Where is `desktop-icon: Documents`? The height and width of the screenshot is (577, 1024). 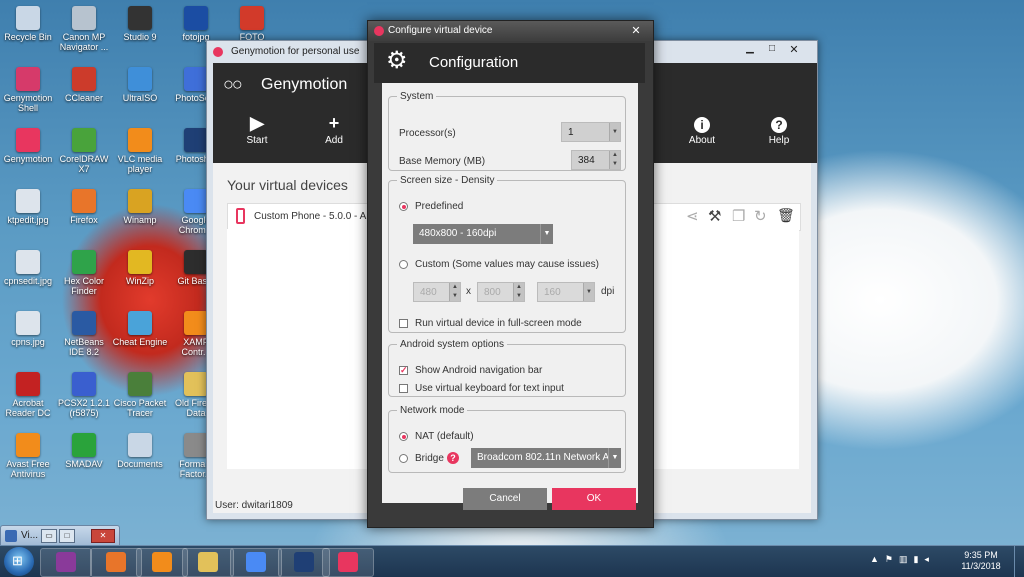 desktop-icon: Documents is located at coordinates (140, 458).